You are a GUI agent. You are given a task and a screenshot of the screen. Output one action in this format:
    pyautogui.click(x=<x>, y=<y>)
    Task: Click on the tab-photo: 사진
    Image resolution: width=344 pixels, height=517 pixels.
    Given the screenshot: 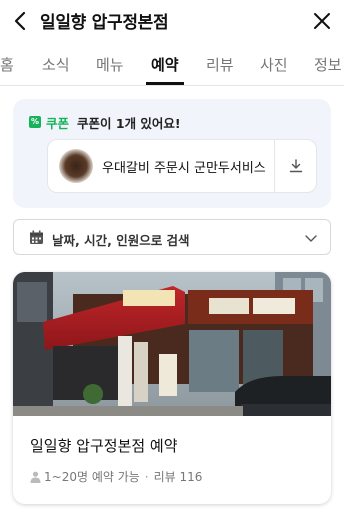 What is the action you would take?
    pyautogui.click(x=274, y=64)
    